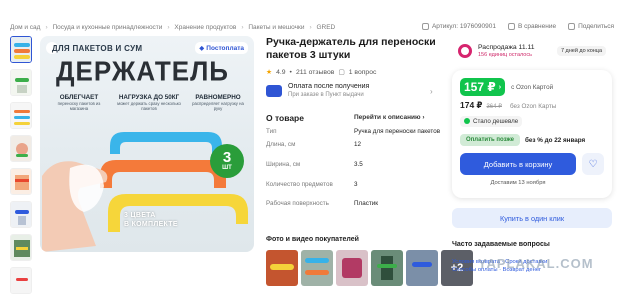  I want to click on spec-value: Пластик, so click(366, 204).